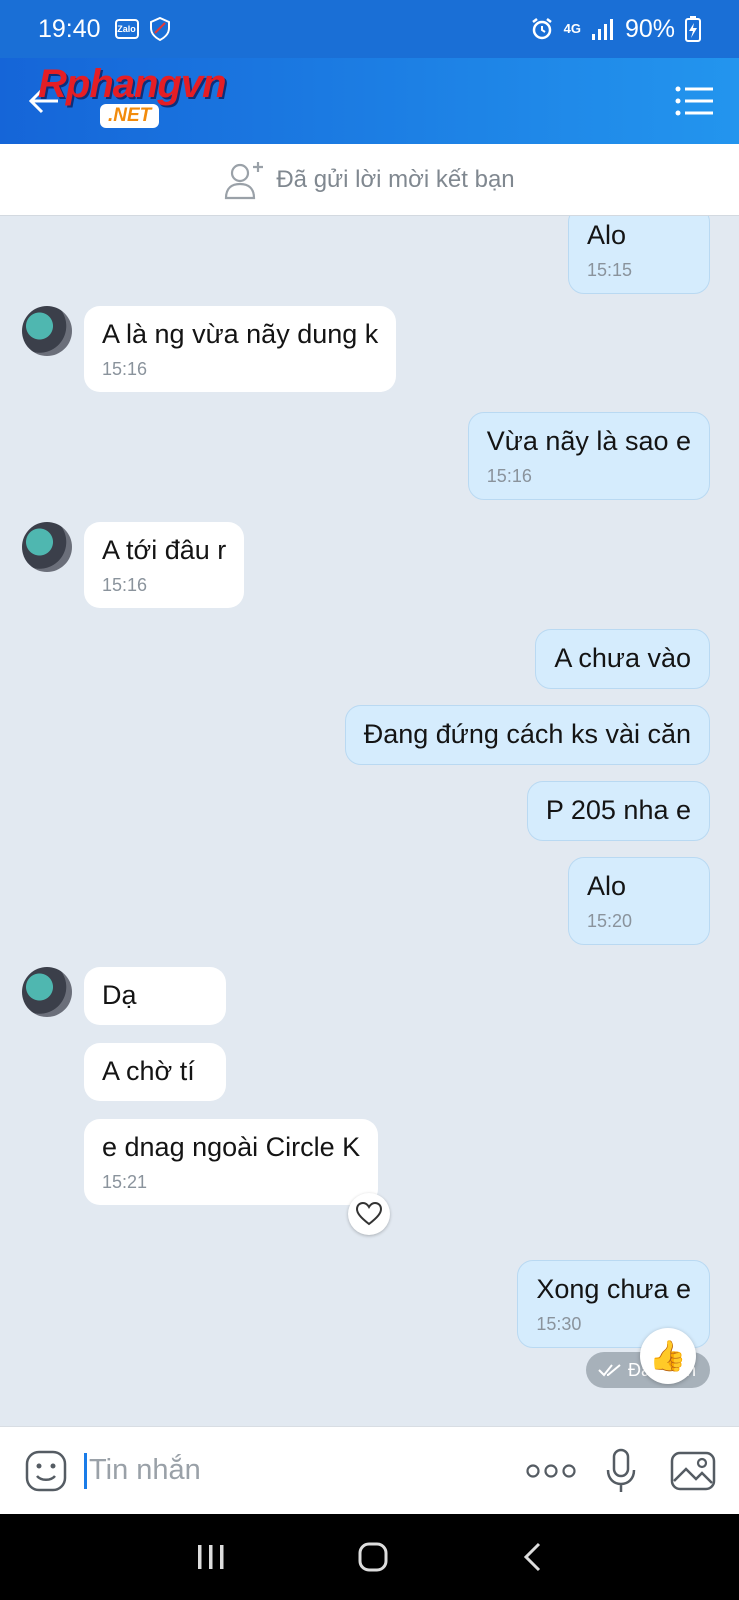 The image size is (739, 1600). I want to click on battery-level: 90%, so click(649, 28).